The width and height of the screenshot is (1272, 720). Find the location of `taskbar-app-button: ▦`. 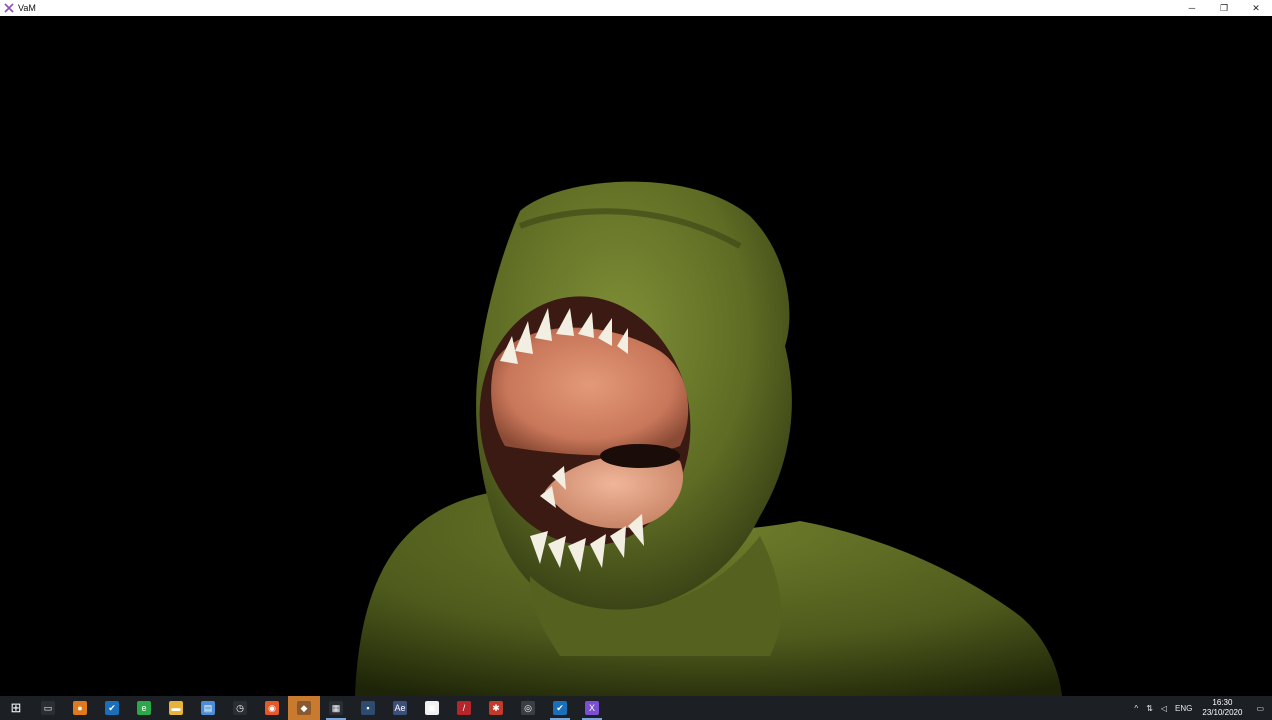

taskbar-app-button: ▦ is located at coordinates (336, 708).